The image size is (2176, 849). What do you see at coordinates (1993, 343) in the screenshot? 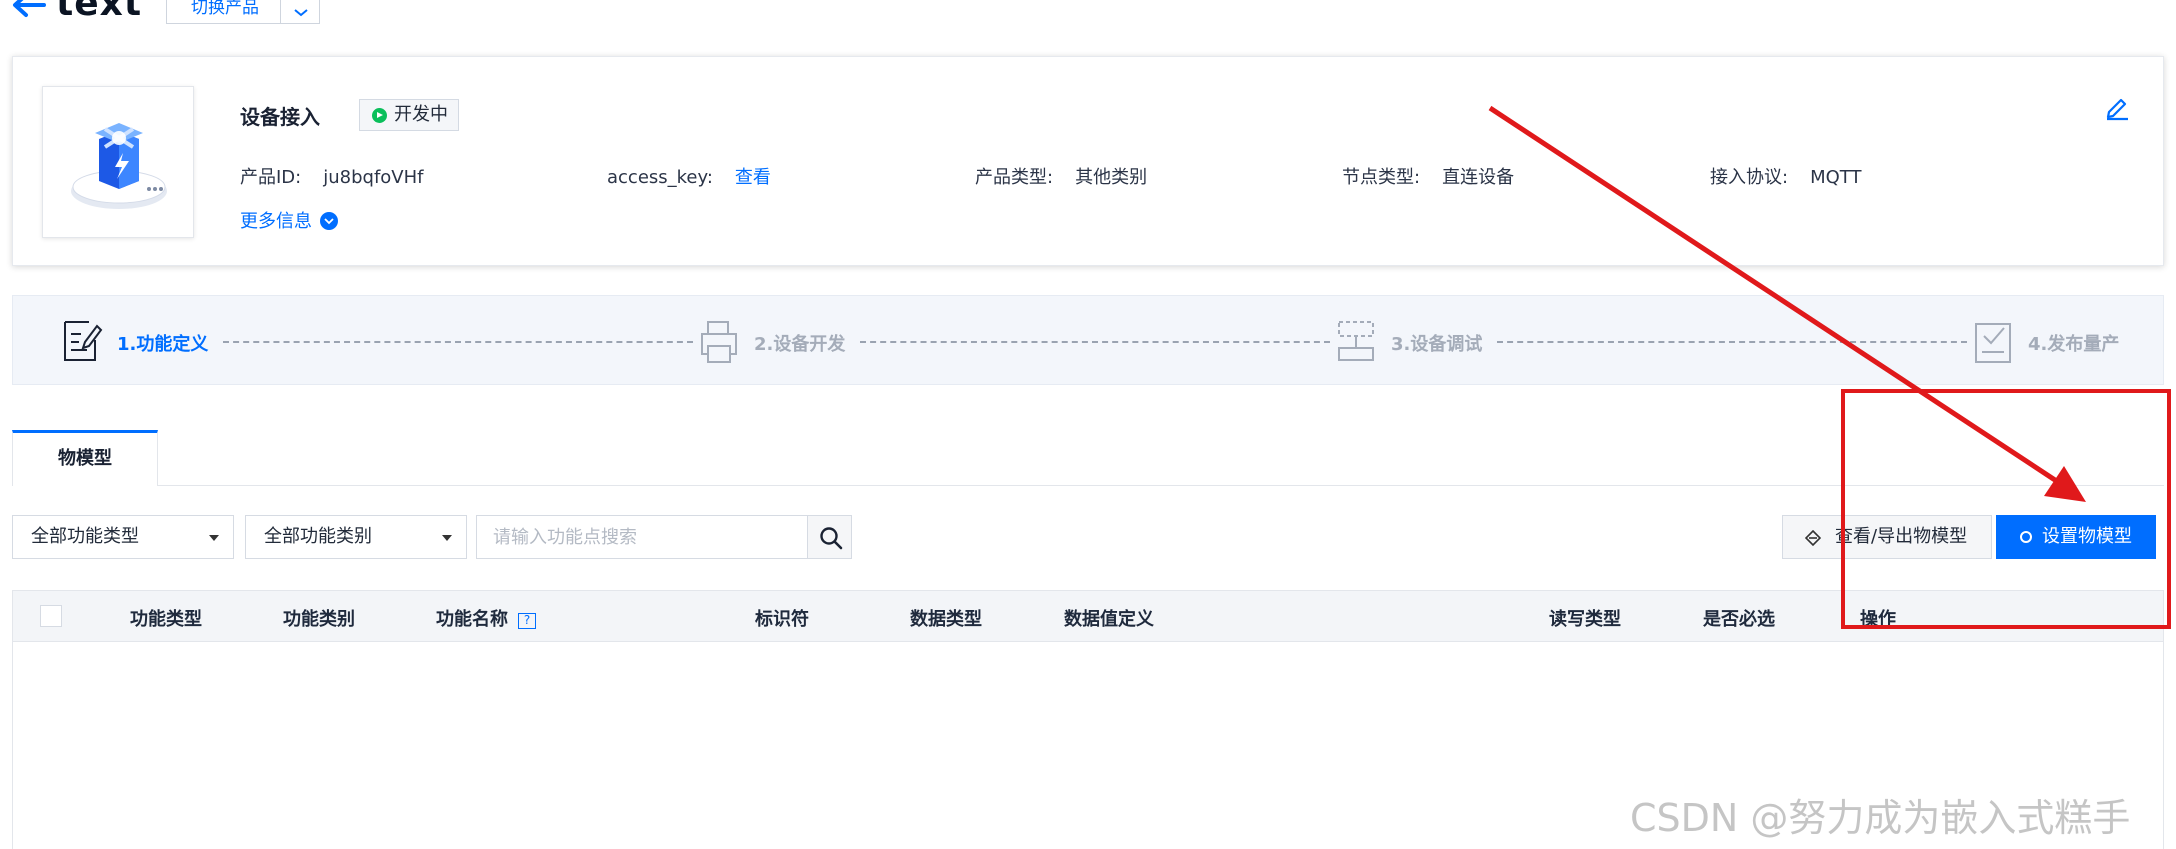
I see `clipboard-check-icon` at bounding box center [1993, 343].